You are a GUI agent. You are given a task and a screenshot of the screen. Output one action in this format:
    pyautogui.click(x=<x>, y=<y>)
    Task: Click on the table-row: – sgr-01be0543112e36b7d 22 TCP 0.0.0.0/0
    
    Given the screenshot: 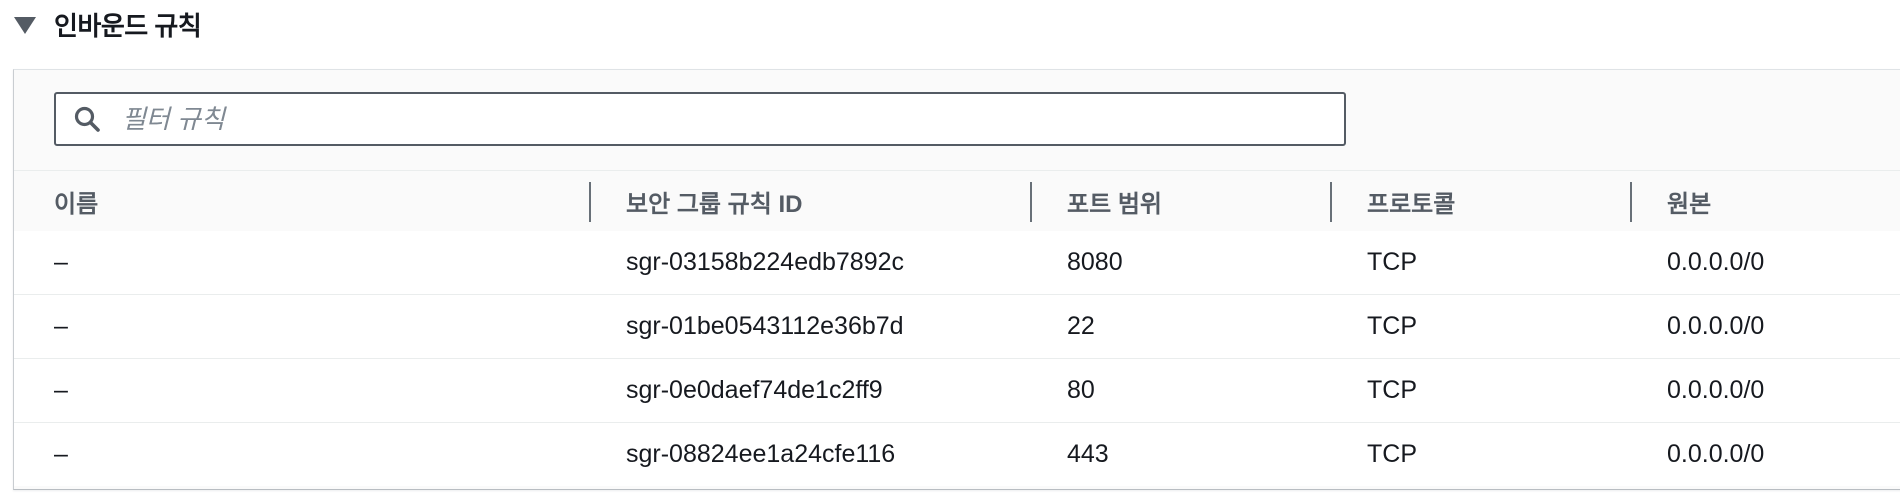 What is the action you would take?
    pyautogui.click(x=957, y=327)
    